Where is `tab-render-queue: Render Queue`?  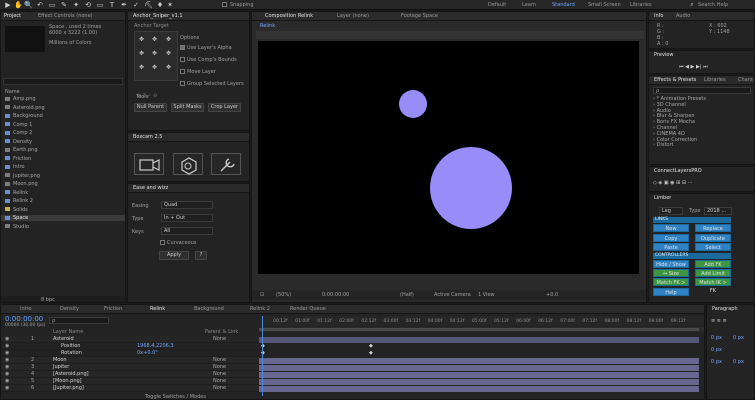 tab-render-queue: Render Queue is located at coordinates (308, 309).